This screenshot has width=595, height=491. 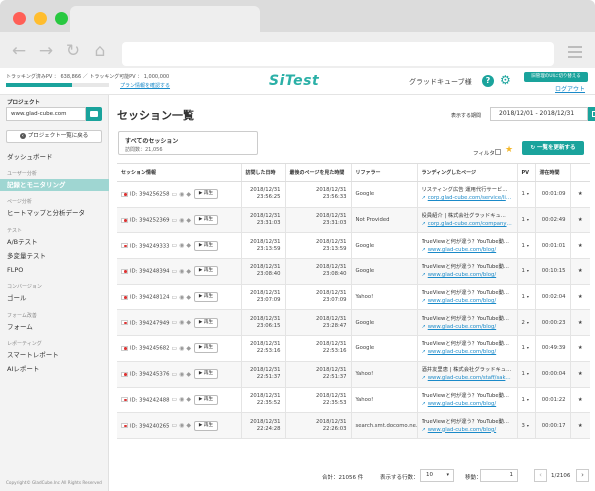 I want to click on logout-link: ログアウト, so click(x=570, y=88).